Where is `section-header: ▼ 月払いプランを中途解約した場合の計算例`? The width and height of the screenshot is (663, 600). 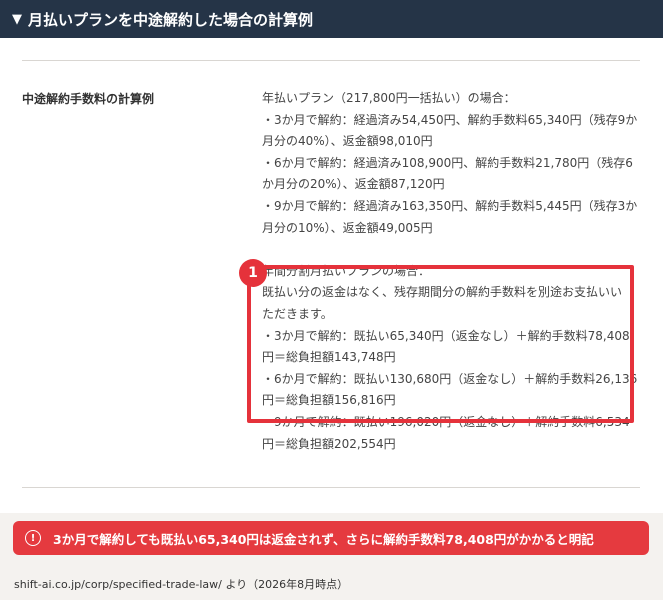
section-header: ▼ 月払いプランを中途解約した場合の計算例 is located at coordinates (331, 19).